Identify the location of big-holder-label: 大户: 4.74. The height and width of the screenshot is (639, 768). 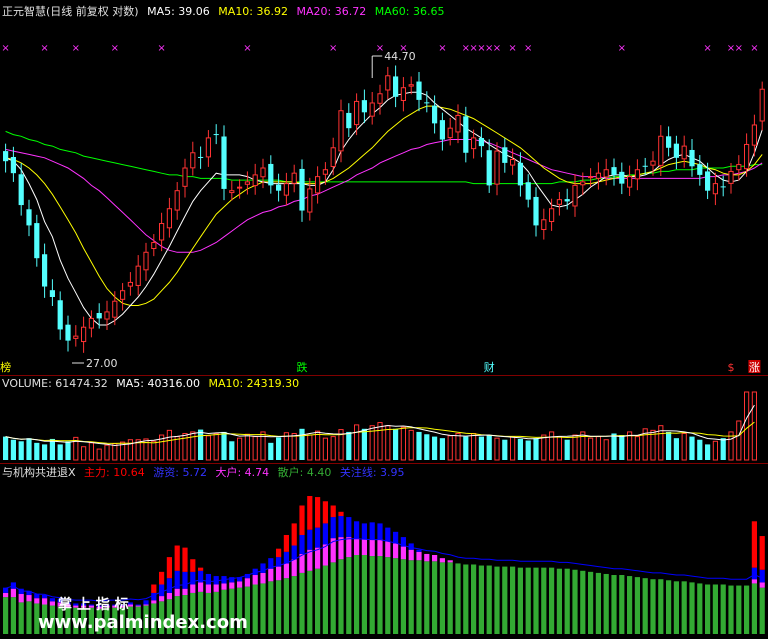
(242, 472).